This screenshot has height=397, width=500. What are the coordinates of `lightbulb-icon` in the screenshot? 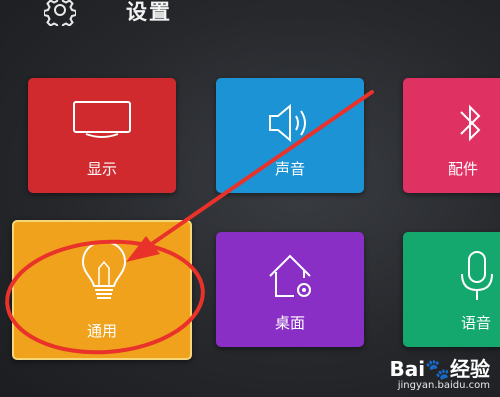 It's located at (104, 269).